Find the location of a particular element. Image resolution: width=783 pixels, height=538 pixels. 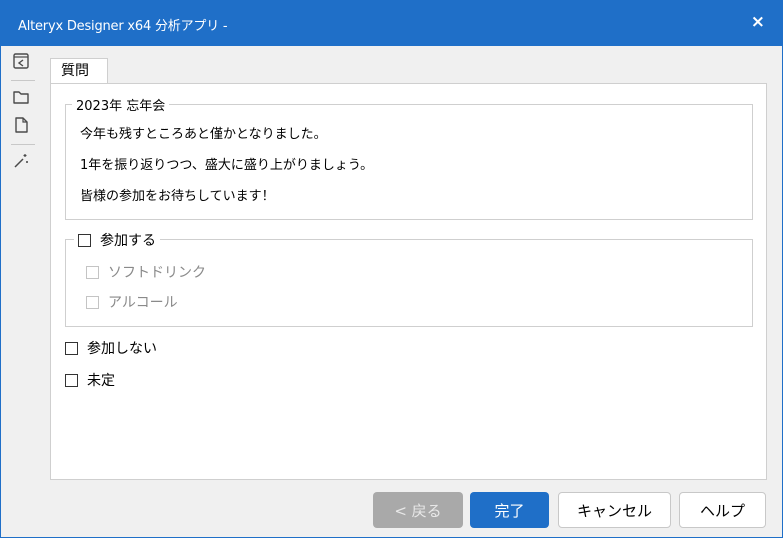

not-attend-checkbox: 参加しない is located at coordinates (111, 348).